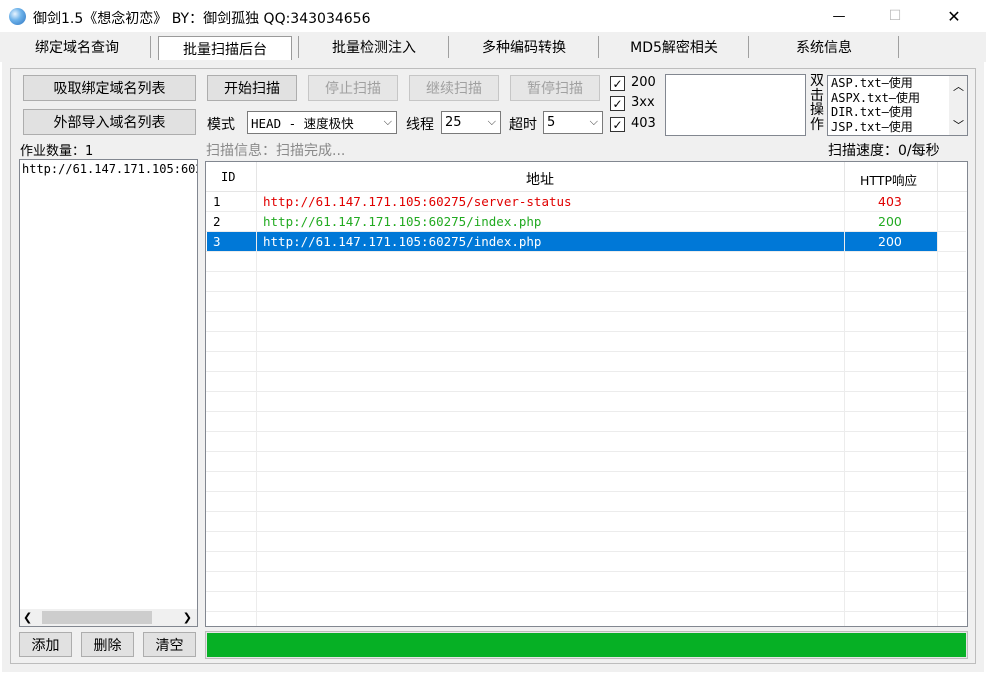 This screenshot has width=986, height=676. What do you see at coordinates (109, 122) in the screenshot?
I see `import-domain-list-button: 外部导入域名列表` at bounding box center [109, 122].